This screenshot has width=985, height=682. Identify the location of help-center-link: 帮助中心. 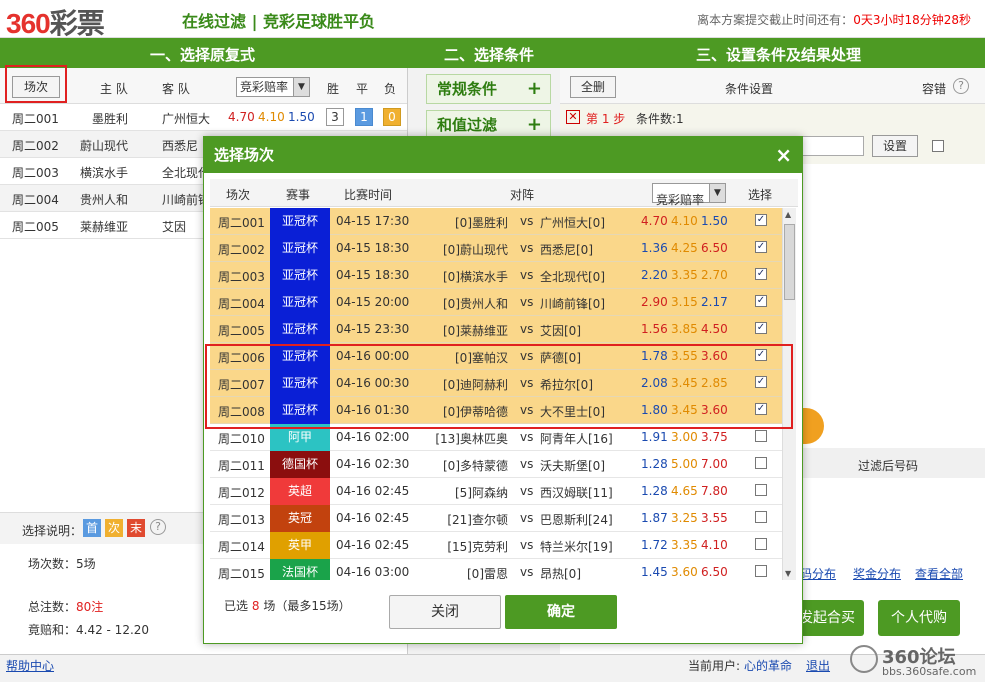
(30, 665).